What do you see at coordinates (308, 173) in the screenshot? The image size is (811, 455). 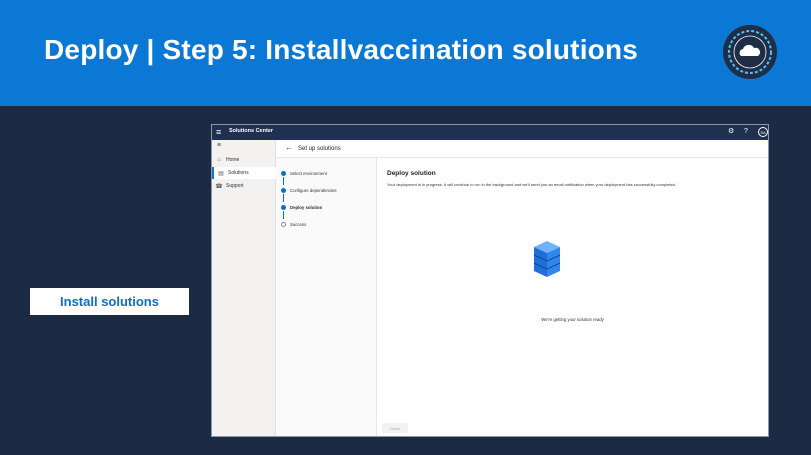 I see `step-label: Select environment` at bounding box center [308, 173].